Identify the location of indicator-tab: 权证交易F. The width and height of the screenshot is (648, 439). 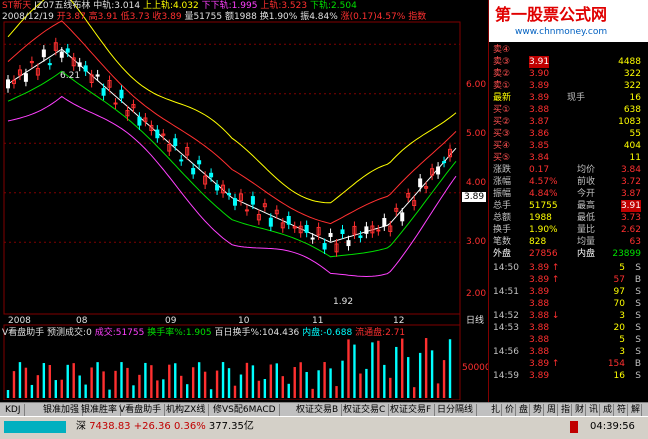
(411, 410).